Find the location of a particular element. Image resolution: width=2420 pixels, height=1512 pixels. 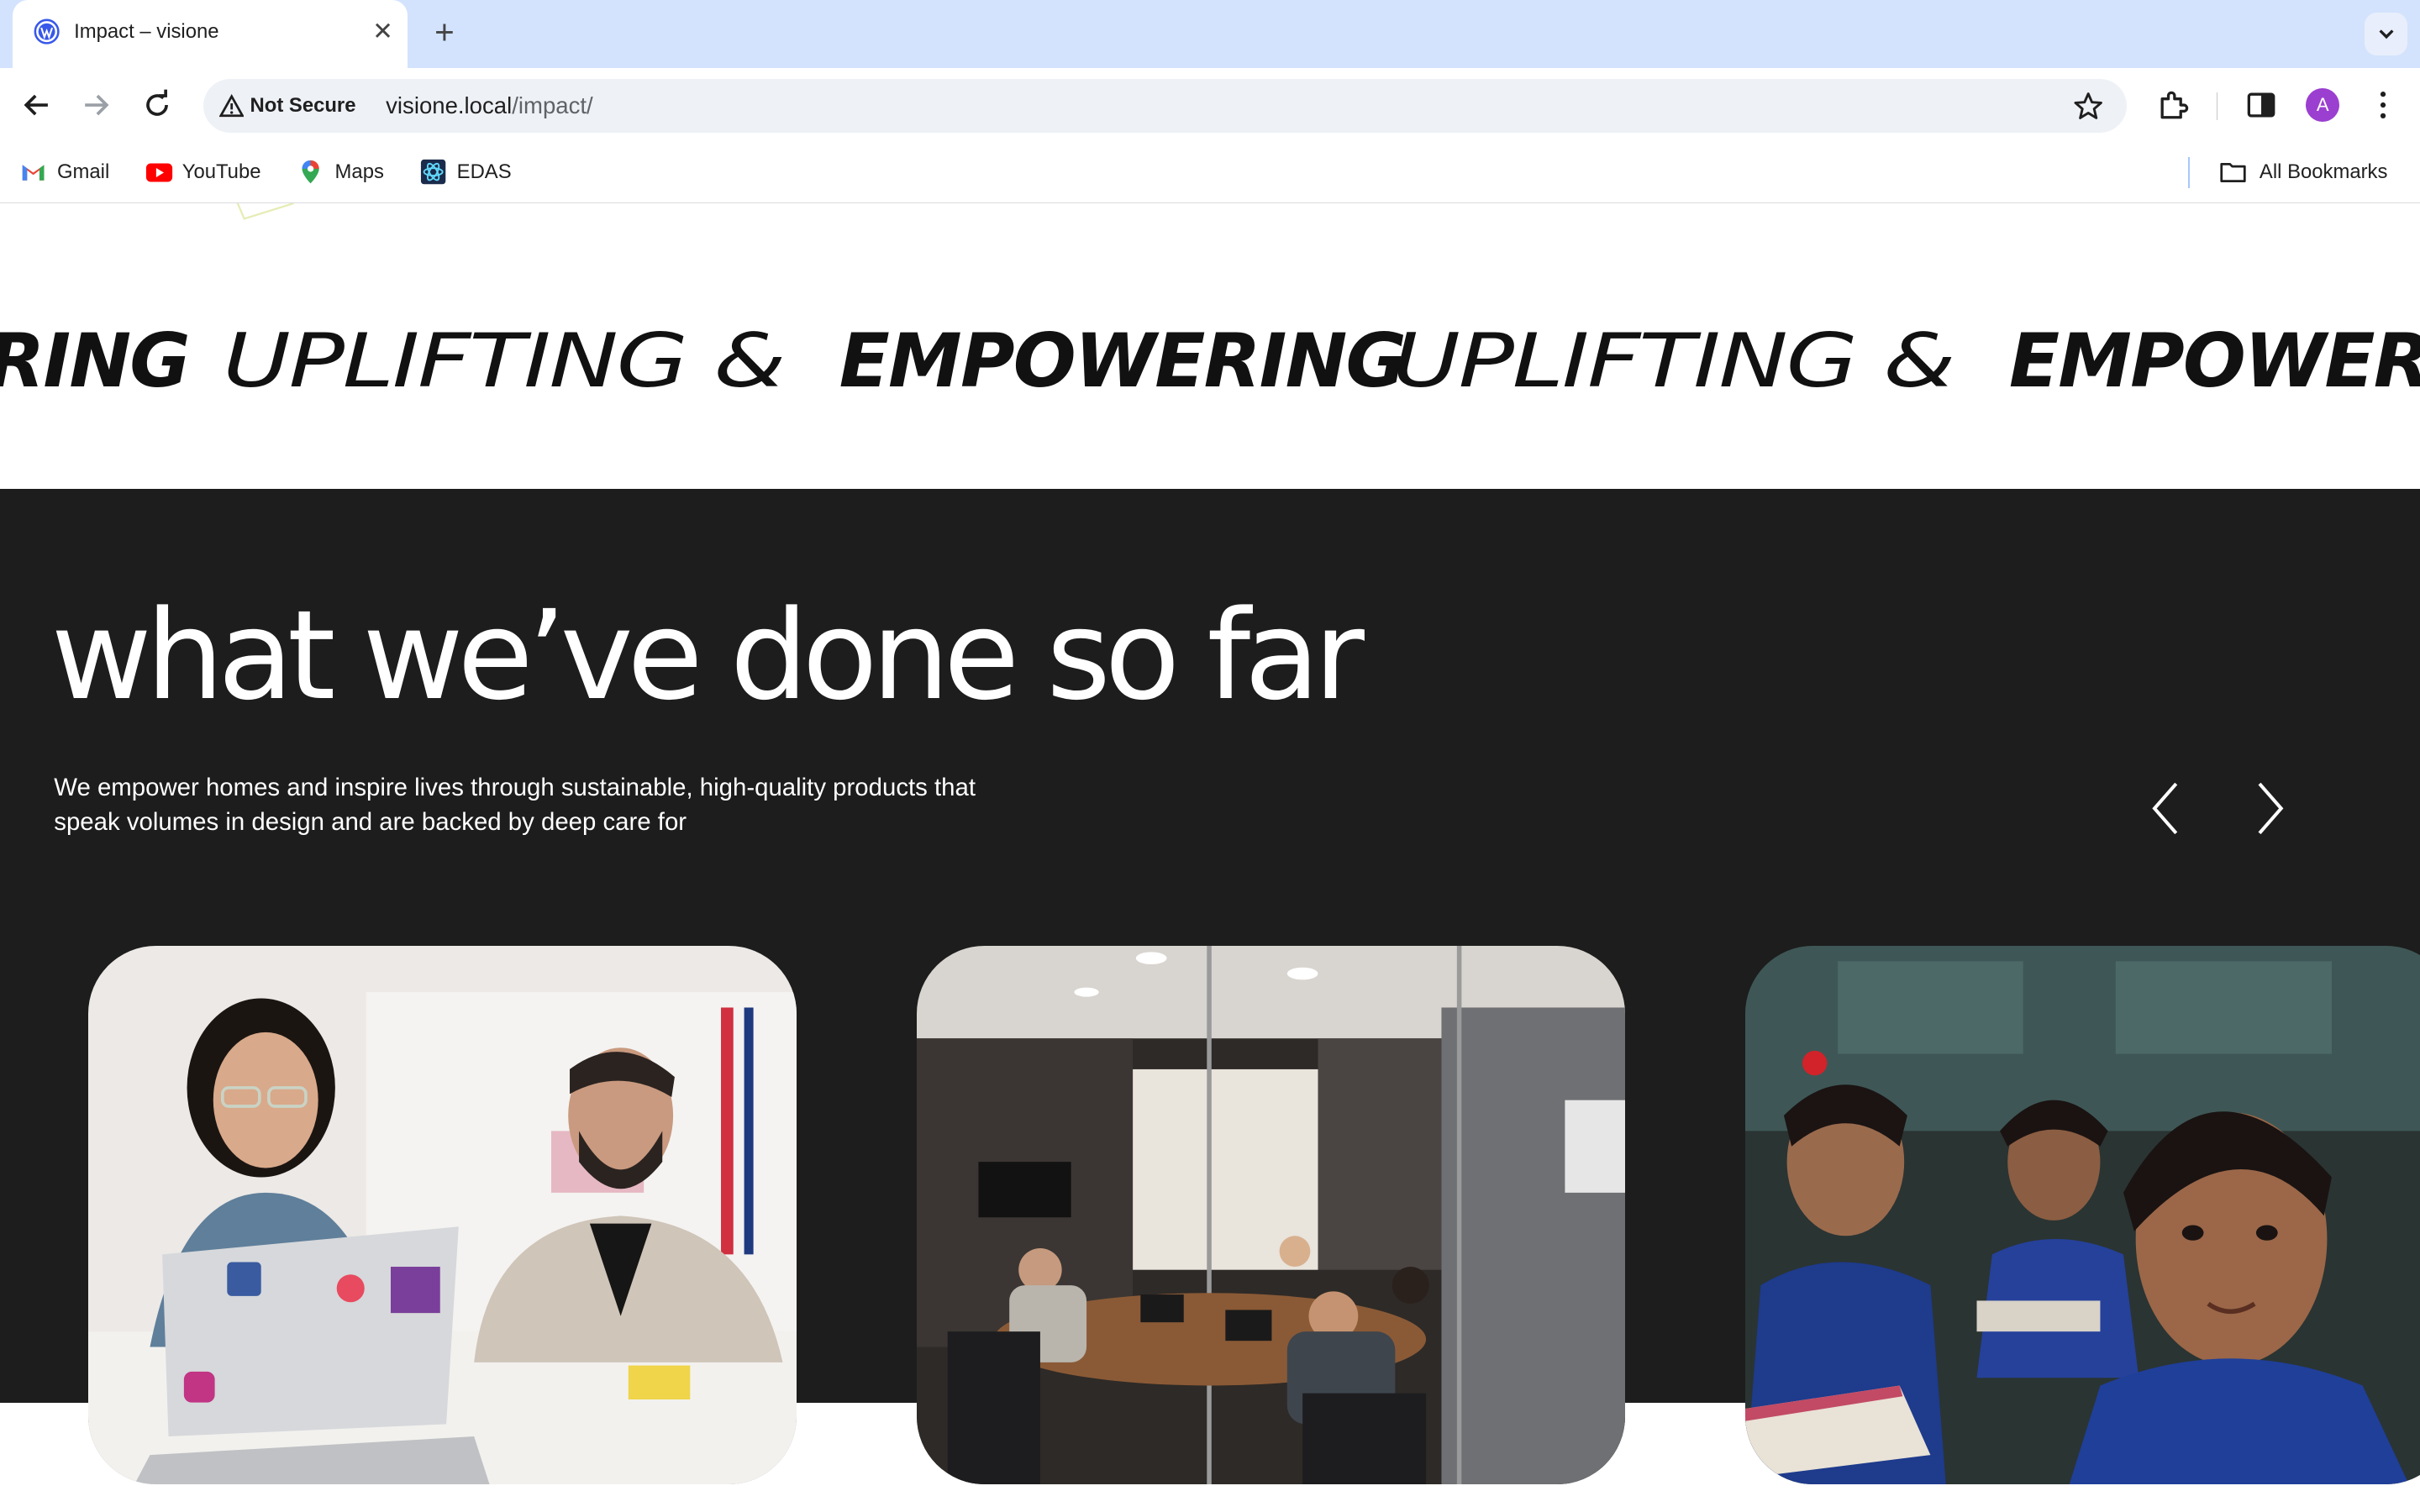

youtube-icon is located at coordinates (158, 172).